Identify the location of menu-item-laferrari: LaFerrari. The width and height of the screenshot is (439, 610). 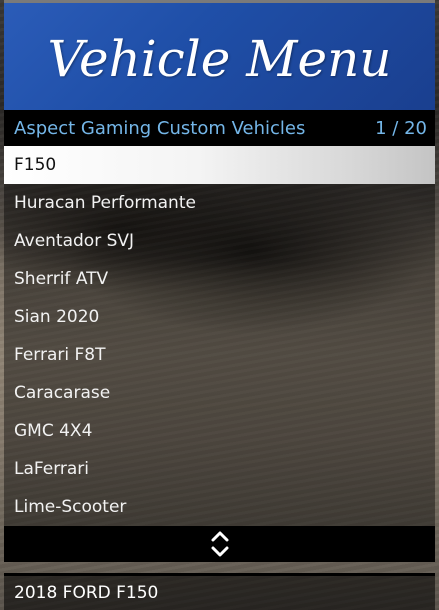
(219, 469).